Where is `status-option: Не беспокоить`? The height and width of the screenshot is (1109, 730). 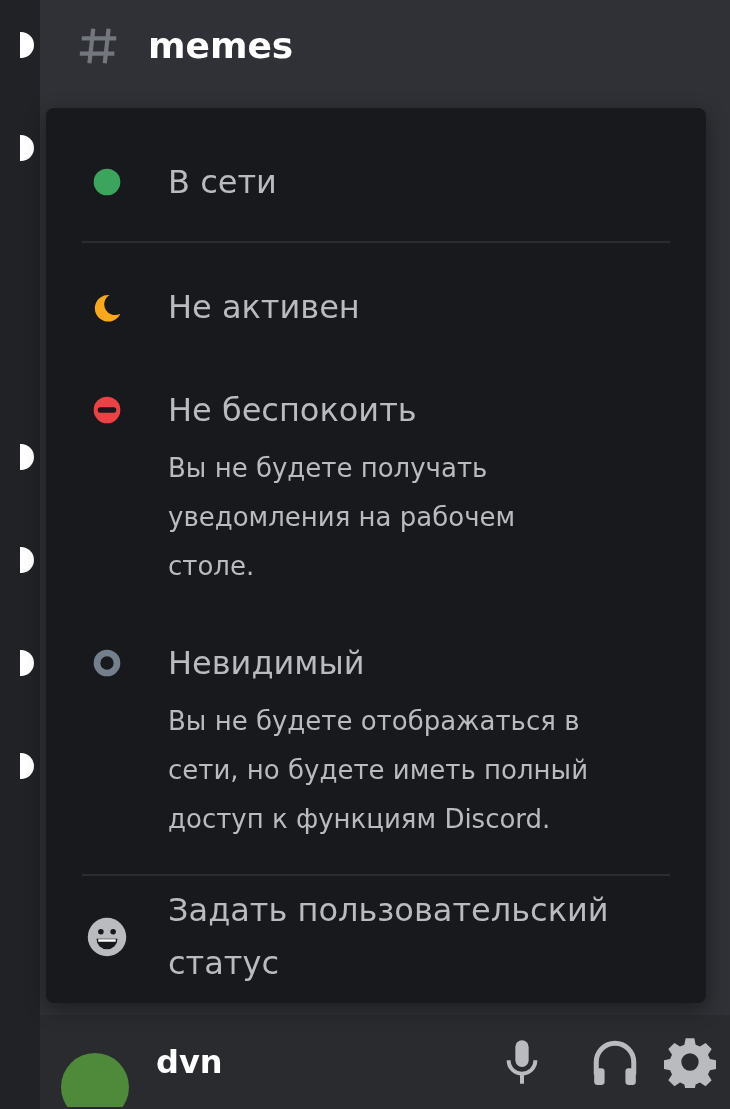 status-option: Не беспокоить is located at coordinates (388, 410).